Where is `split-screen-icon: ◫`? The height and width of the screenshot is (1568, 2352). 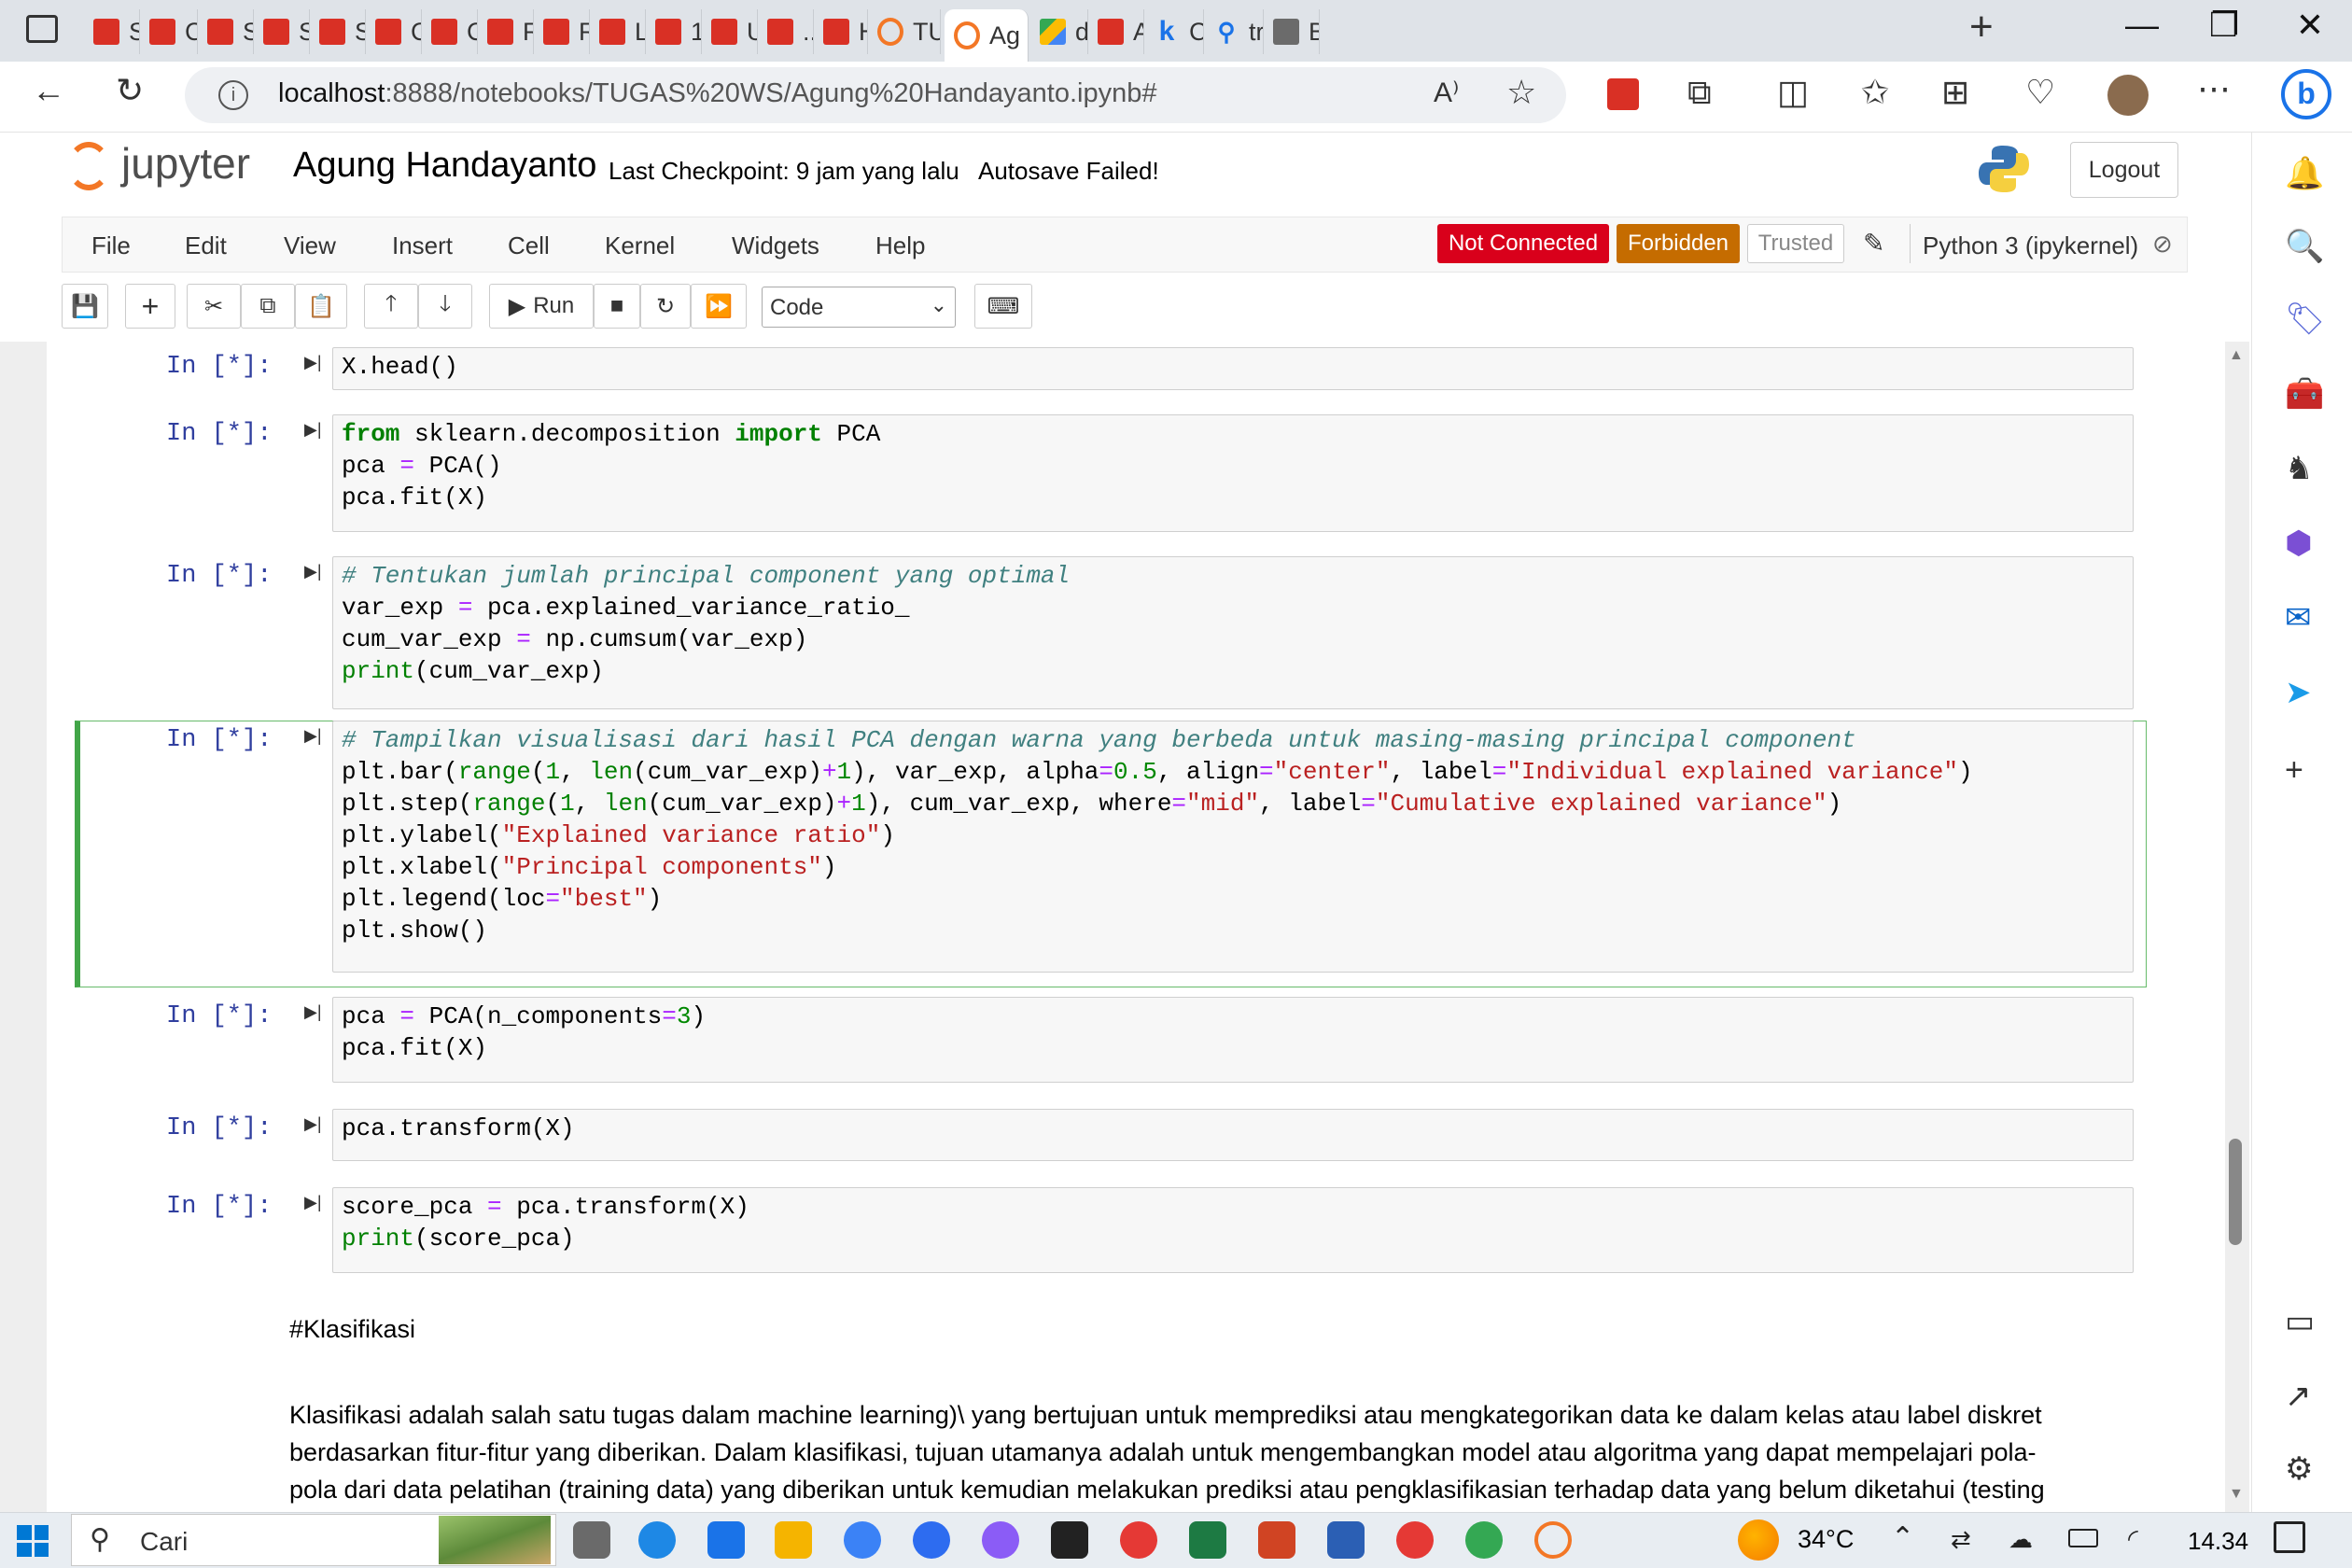 split-screen-icon: ◫ is located at coordinates (1793, 92).